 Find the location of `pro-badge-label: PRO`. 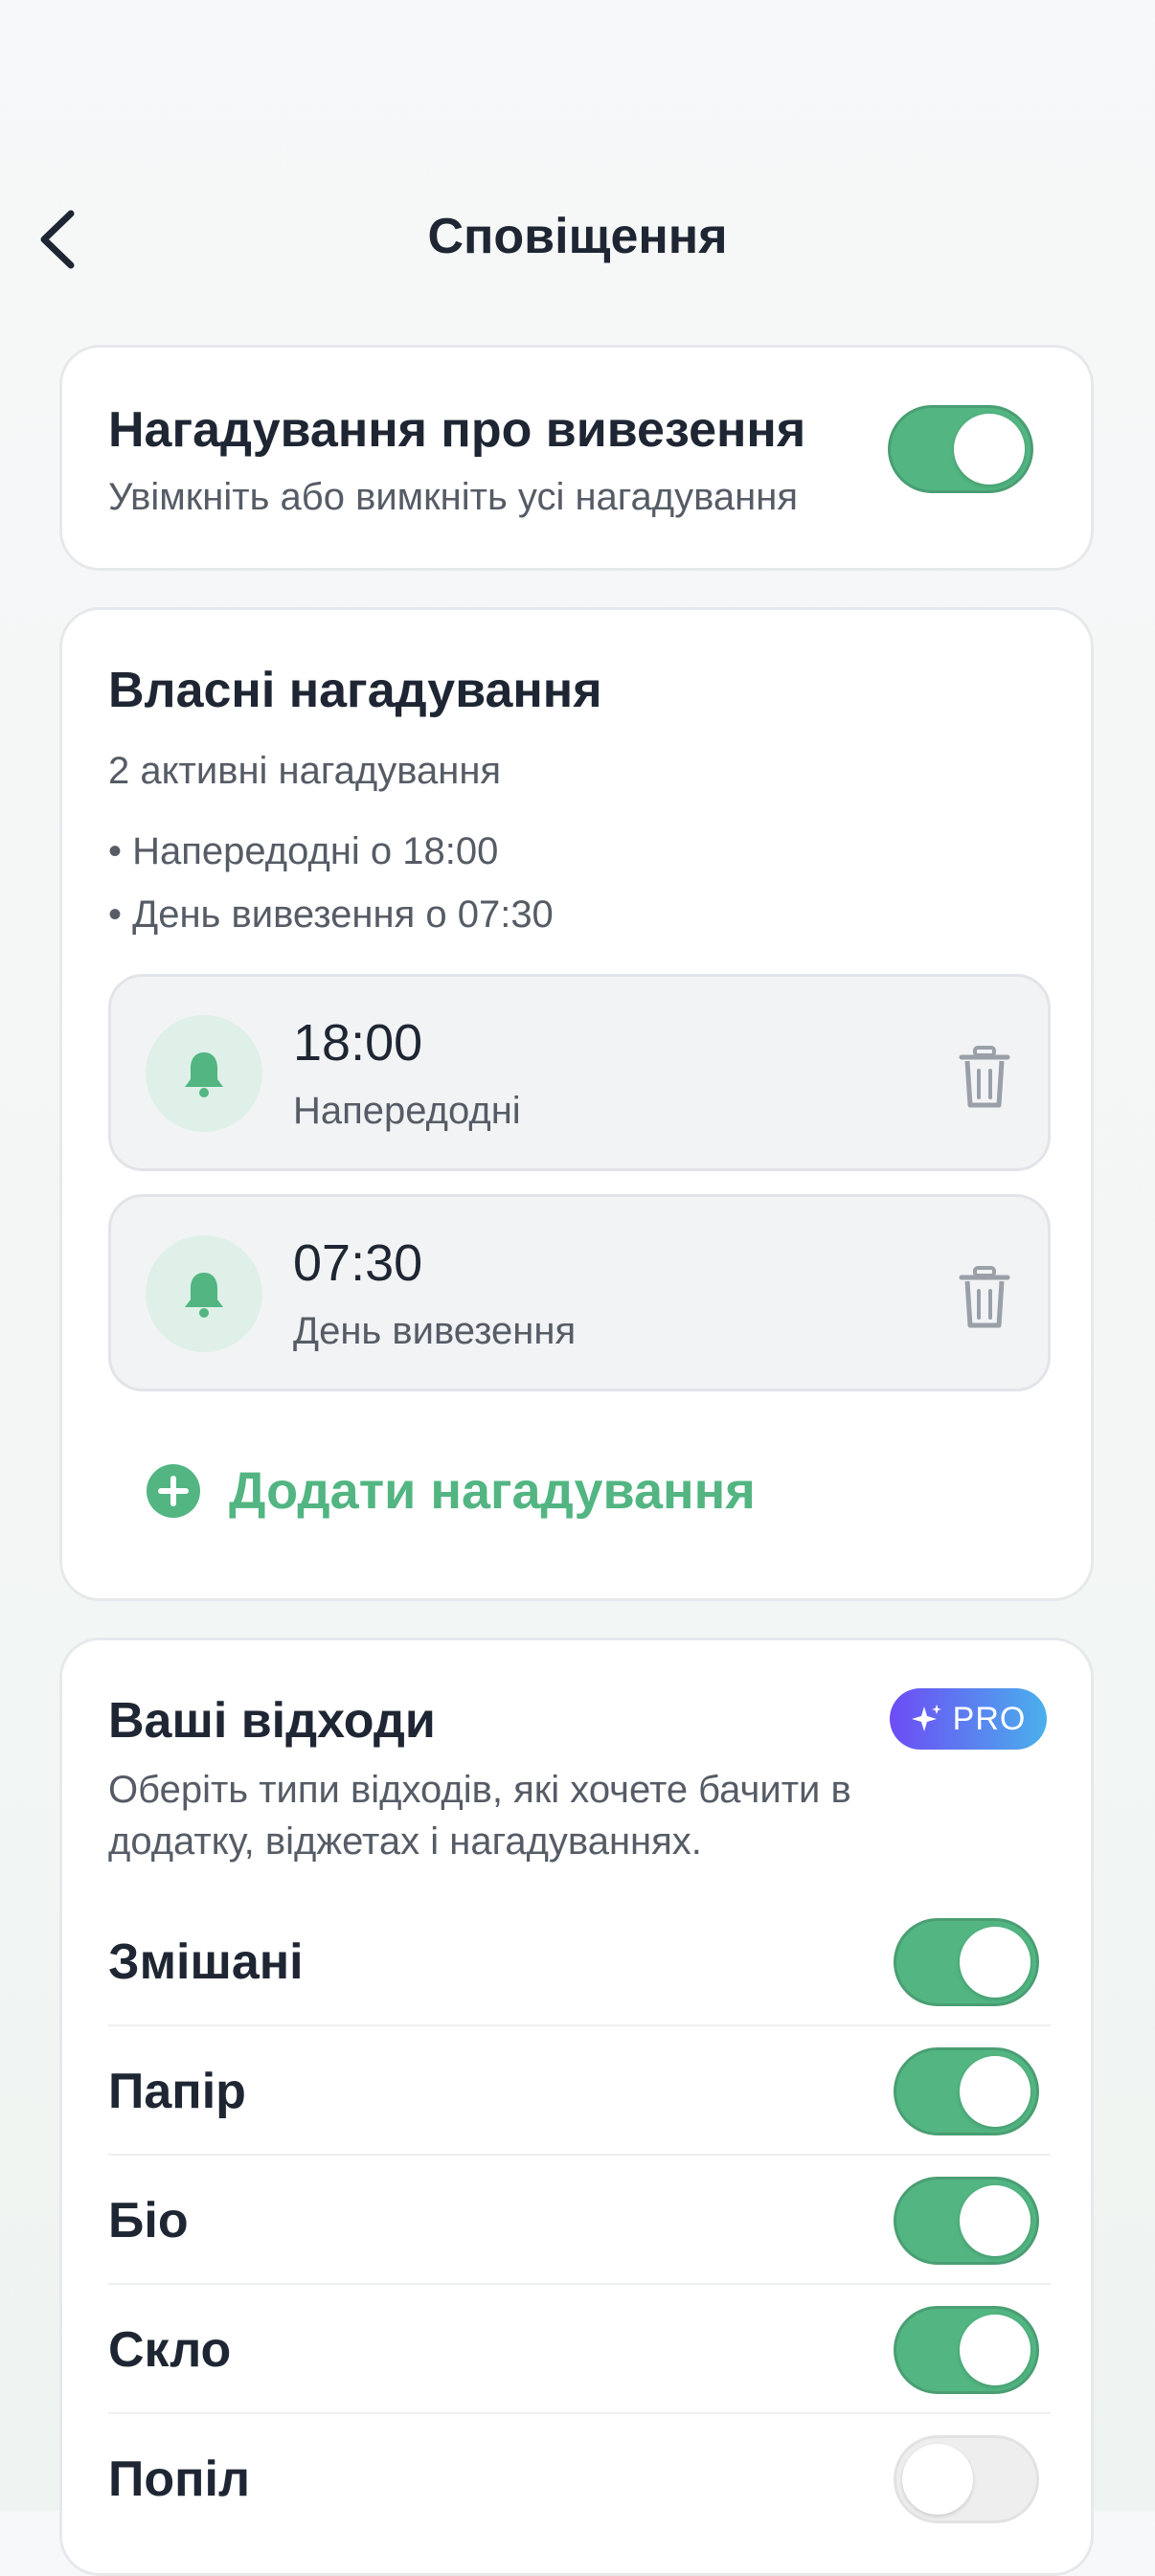

pro-badge-label: PRO is located at coordinates (989, 1718).